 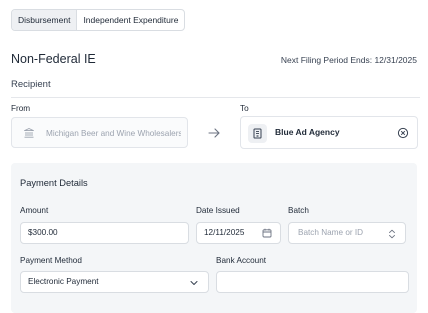 I want to click on date-issued-label: Date Issued, so click(x=218, y=210).